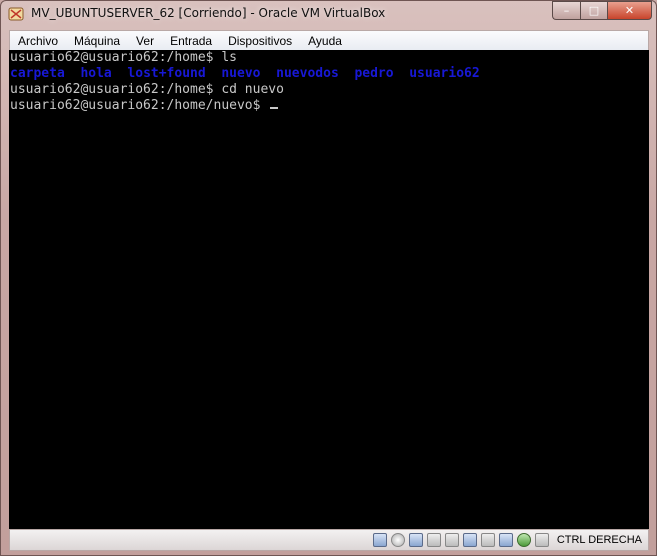 The height and width of the screenshot is (556, 657). Describe the element at coordinates (16, 14) in the screenshot. I see `virtualbox-app-icon` at that location.